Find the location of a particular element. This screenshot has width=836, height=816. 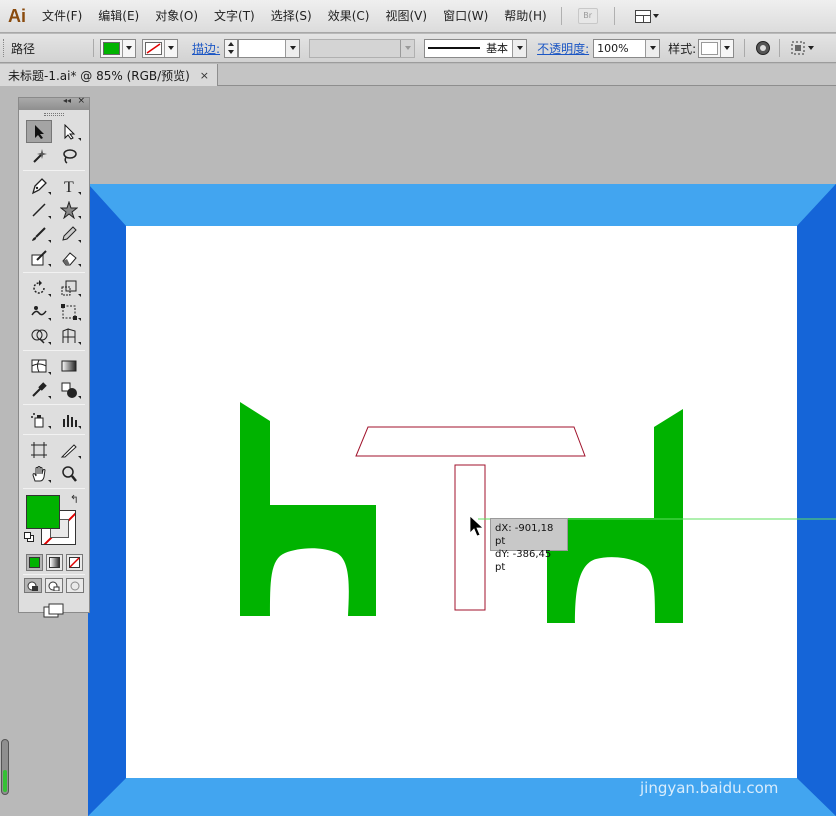

variable-width-profile-dropdown is located at coordinates (362, 48).